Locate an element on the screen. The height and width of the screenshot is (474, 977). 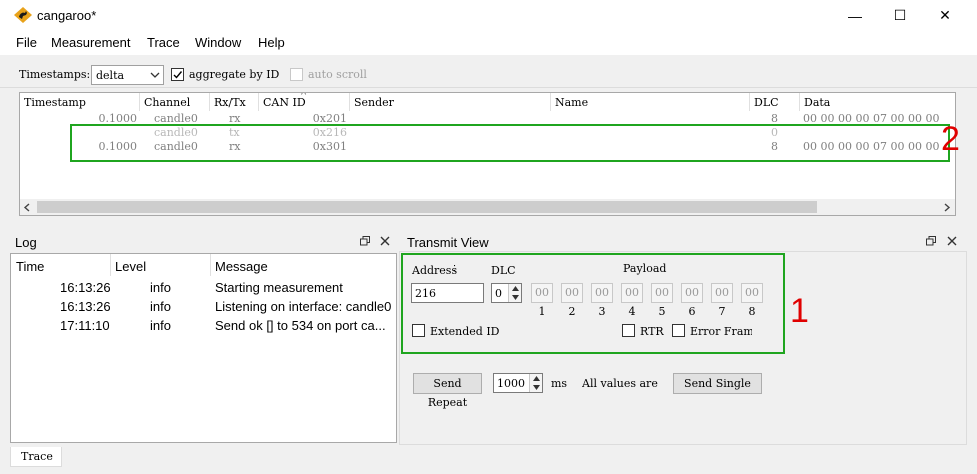
payload-byte-5: 00 is located at coordinates (662, 293).